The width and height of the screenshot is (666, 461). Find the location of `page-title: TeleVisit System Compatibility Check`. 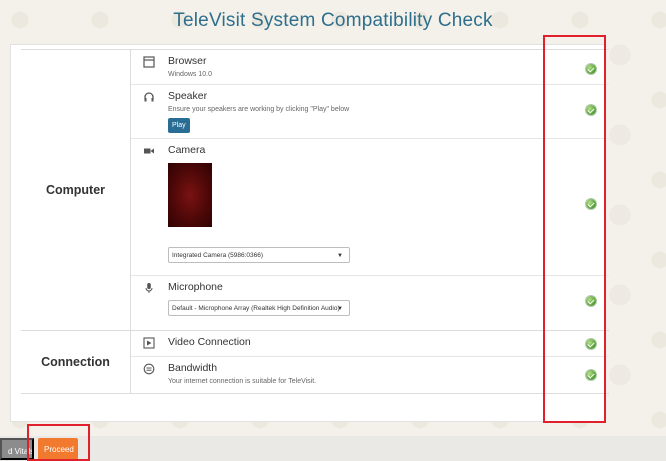

page-title: TeleVisit System Compatibility Check is located at coordinates (333, 20).